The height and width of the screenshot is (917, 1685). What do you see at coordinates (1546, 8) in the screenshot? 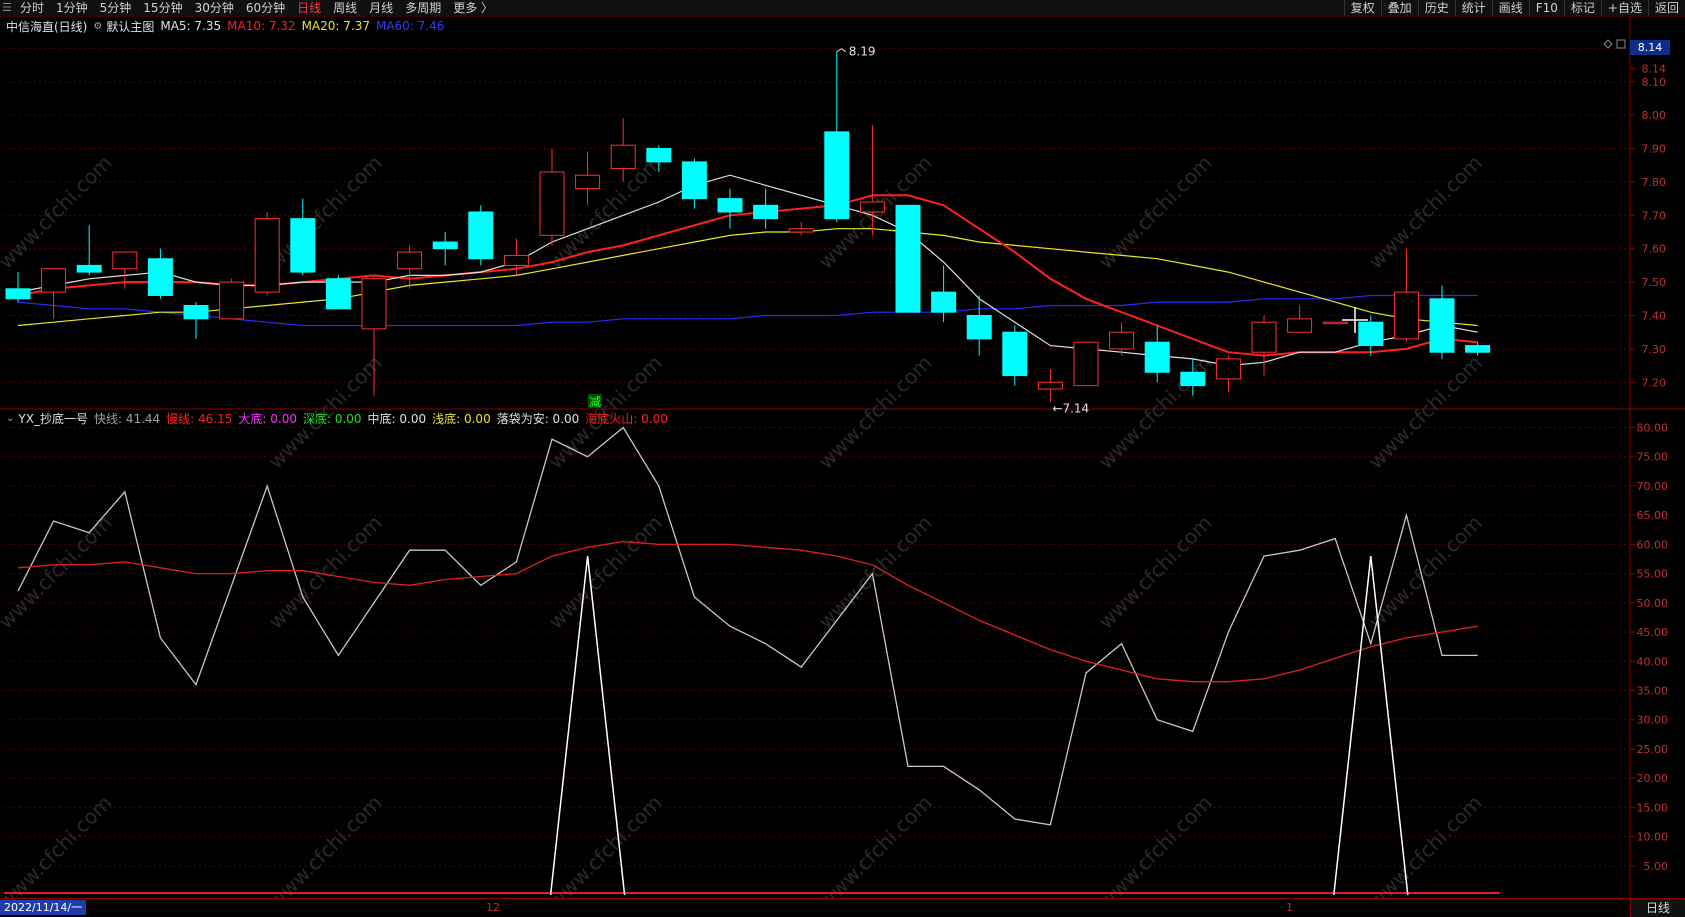
I see `tool-button-5: F10` at bounding box center [1546, 8].